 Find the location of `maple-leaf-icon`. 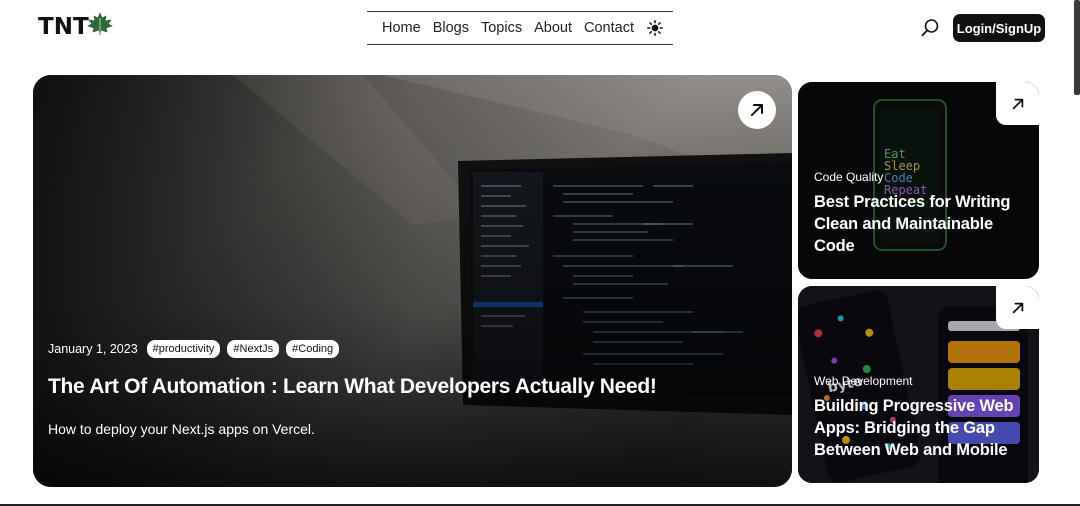

maple-leaf-icon is located at coordinates (99, 26).